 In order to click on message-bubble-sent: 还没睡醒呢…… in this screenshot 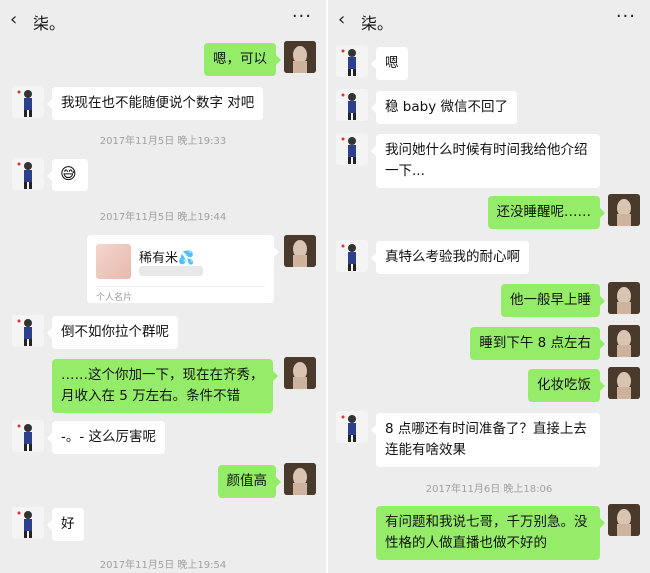, I will do `click(546, 212)`.